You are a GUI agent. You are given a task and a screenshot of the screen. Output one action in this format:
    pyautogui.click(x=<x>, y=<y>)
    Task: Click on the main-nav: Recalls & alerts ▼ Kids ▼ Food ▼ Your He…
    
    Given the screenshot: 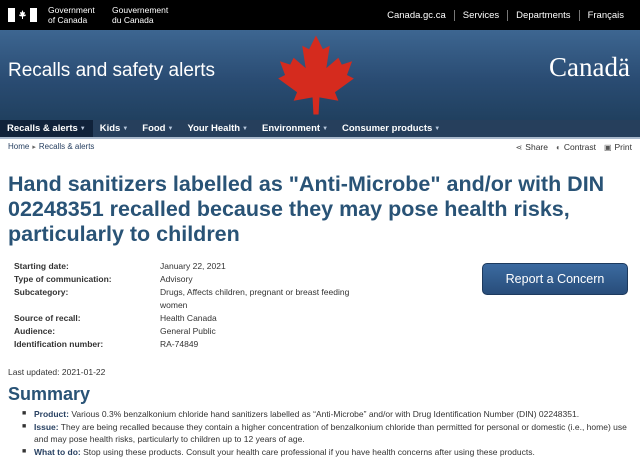 What is the action you would take?
    pyautogui.click(x=320, y=128)
    